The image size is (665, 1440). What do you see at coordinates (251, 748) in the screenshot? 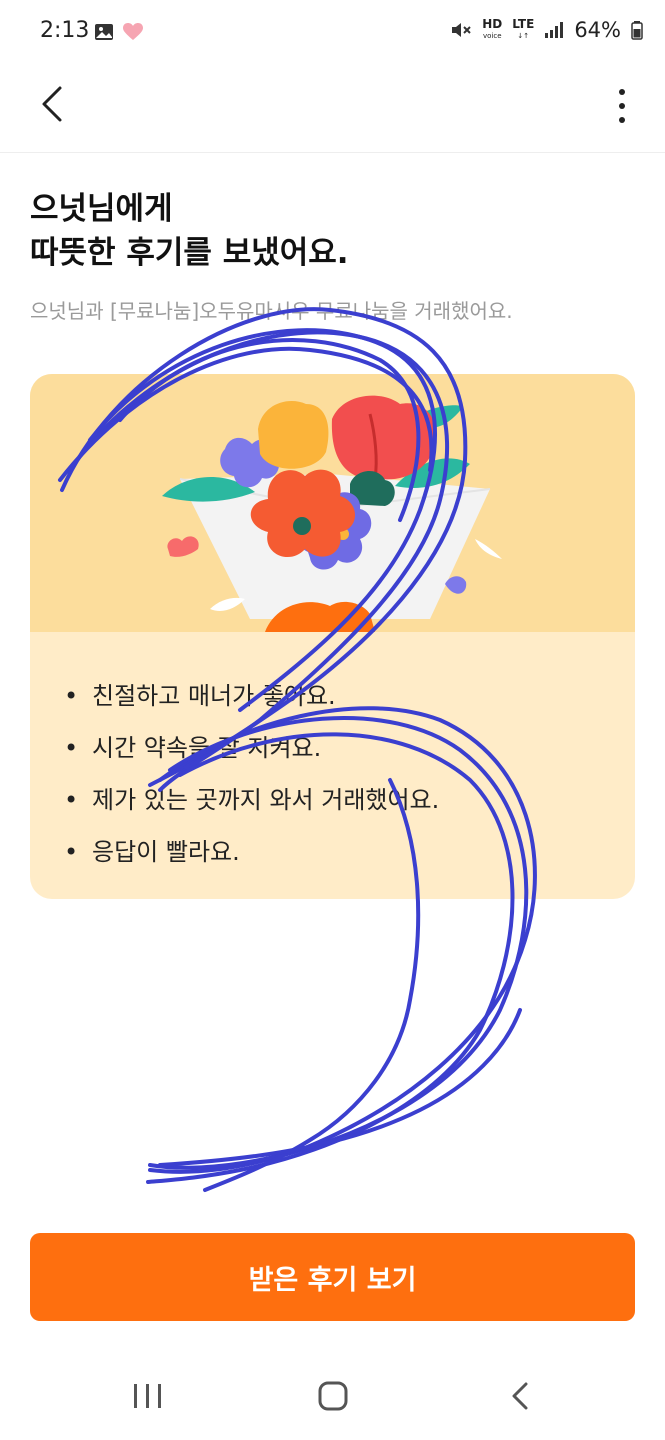
I see `review-item: 시간 약속을 잘 지켜요.` at bounding box center [251, 748].